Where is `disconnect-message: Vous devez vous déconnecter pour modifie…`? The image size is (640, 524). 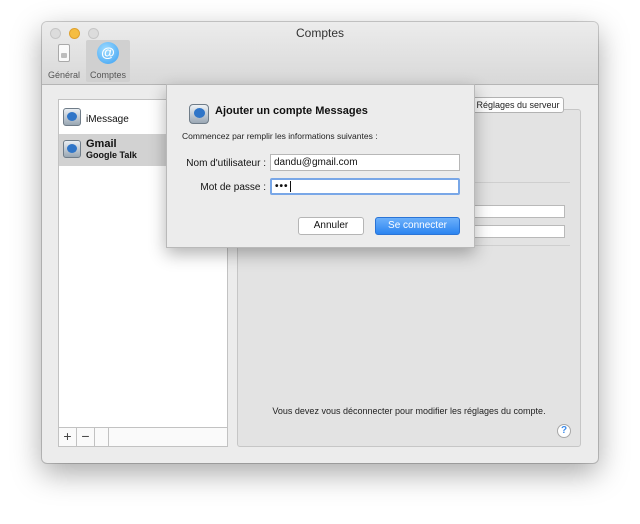
disconnect-message: Vous devez vous déconnecter pour modifie… is located at coordinates (409, 411).